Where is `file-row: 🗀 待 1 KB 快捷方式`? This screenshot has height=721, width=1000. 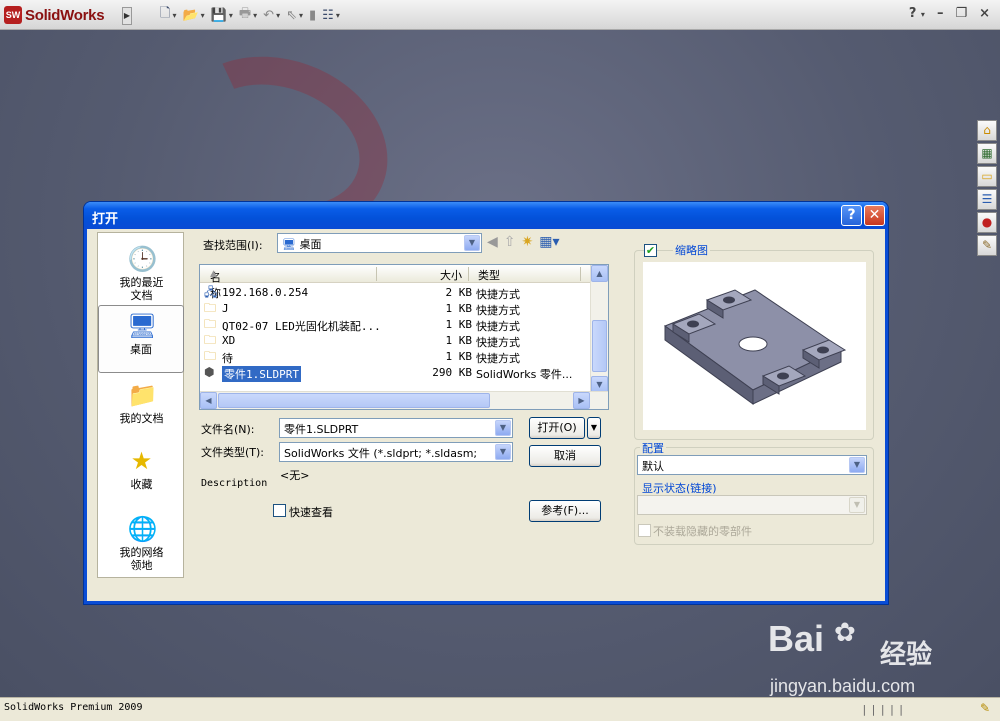
file-row: 🗀 待 1 KB 快捷方式 is located at coordinates (395, 357).